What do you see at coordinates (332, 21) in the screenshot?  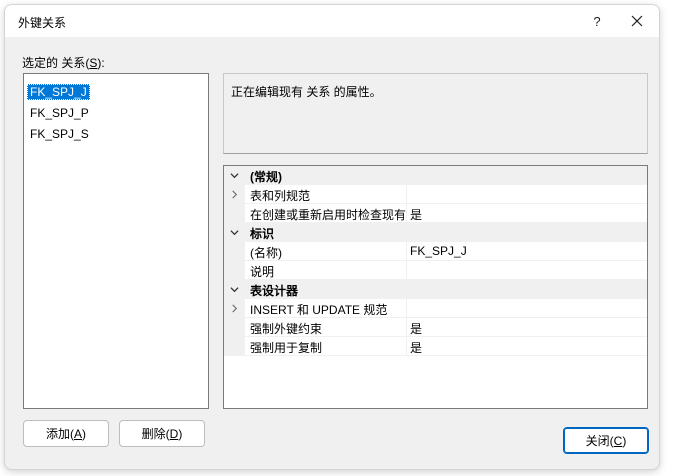 I see `title-bar: 外键关系 ?` at bounding box center [332, 21].